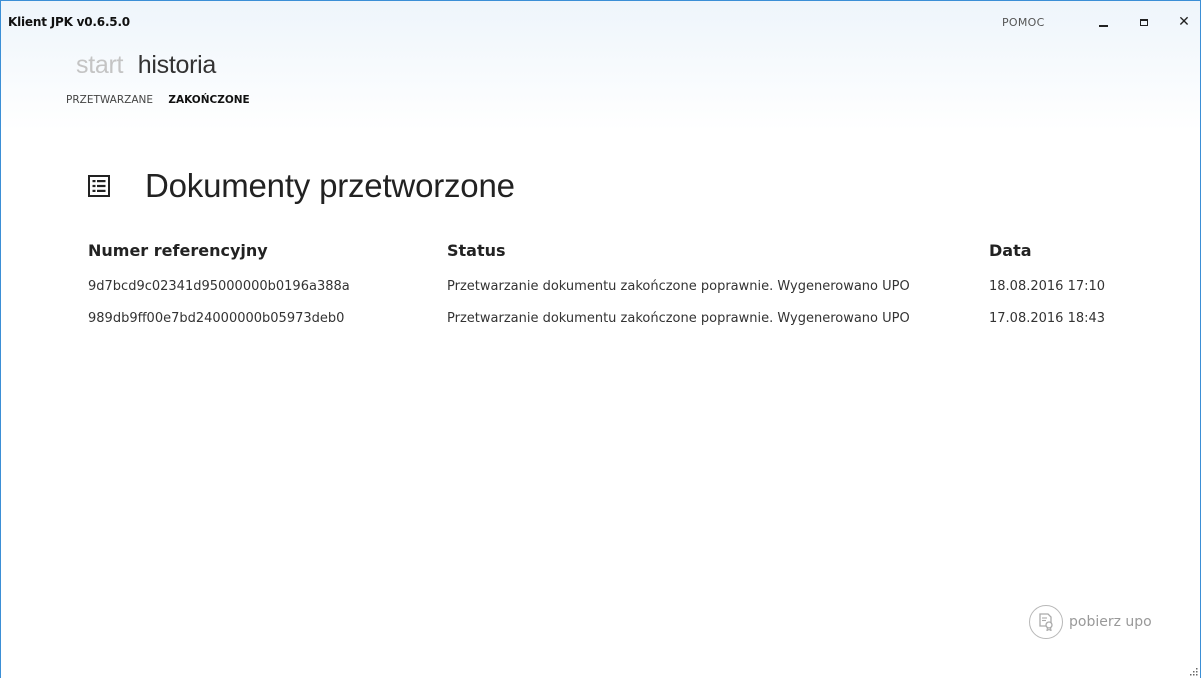 This screenshot has height=678, width=1201. What do you see at coordinates (99, 186) in the screenshot?
I see `document-list-icon` at bounding box center [99, 186].